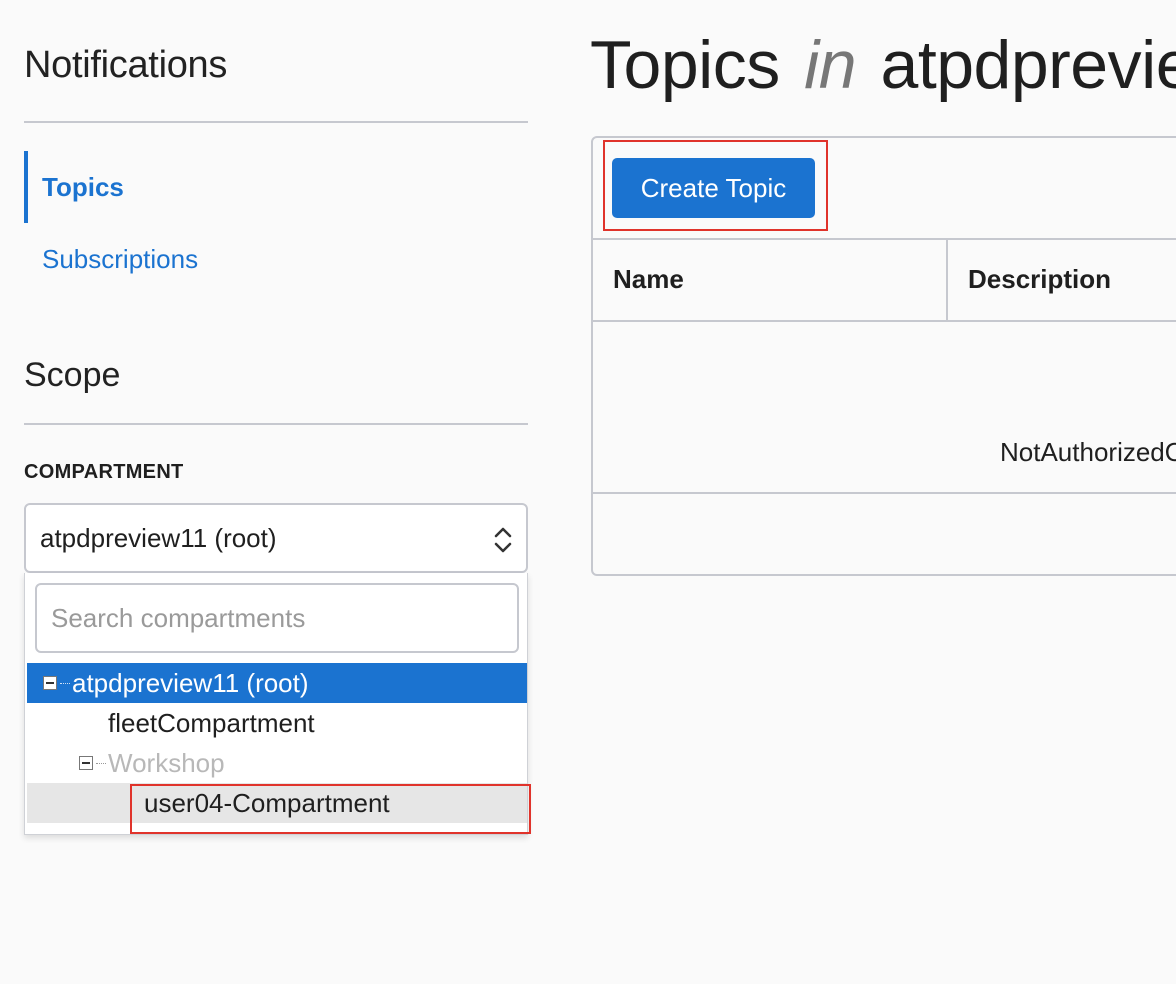  Describe the element at coordinates (120, 258) in the screenshot. I see `sidebar-item-label: Subscriptions` at that location.